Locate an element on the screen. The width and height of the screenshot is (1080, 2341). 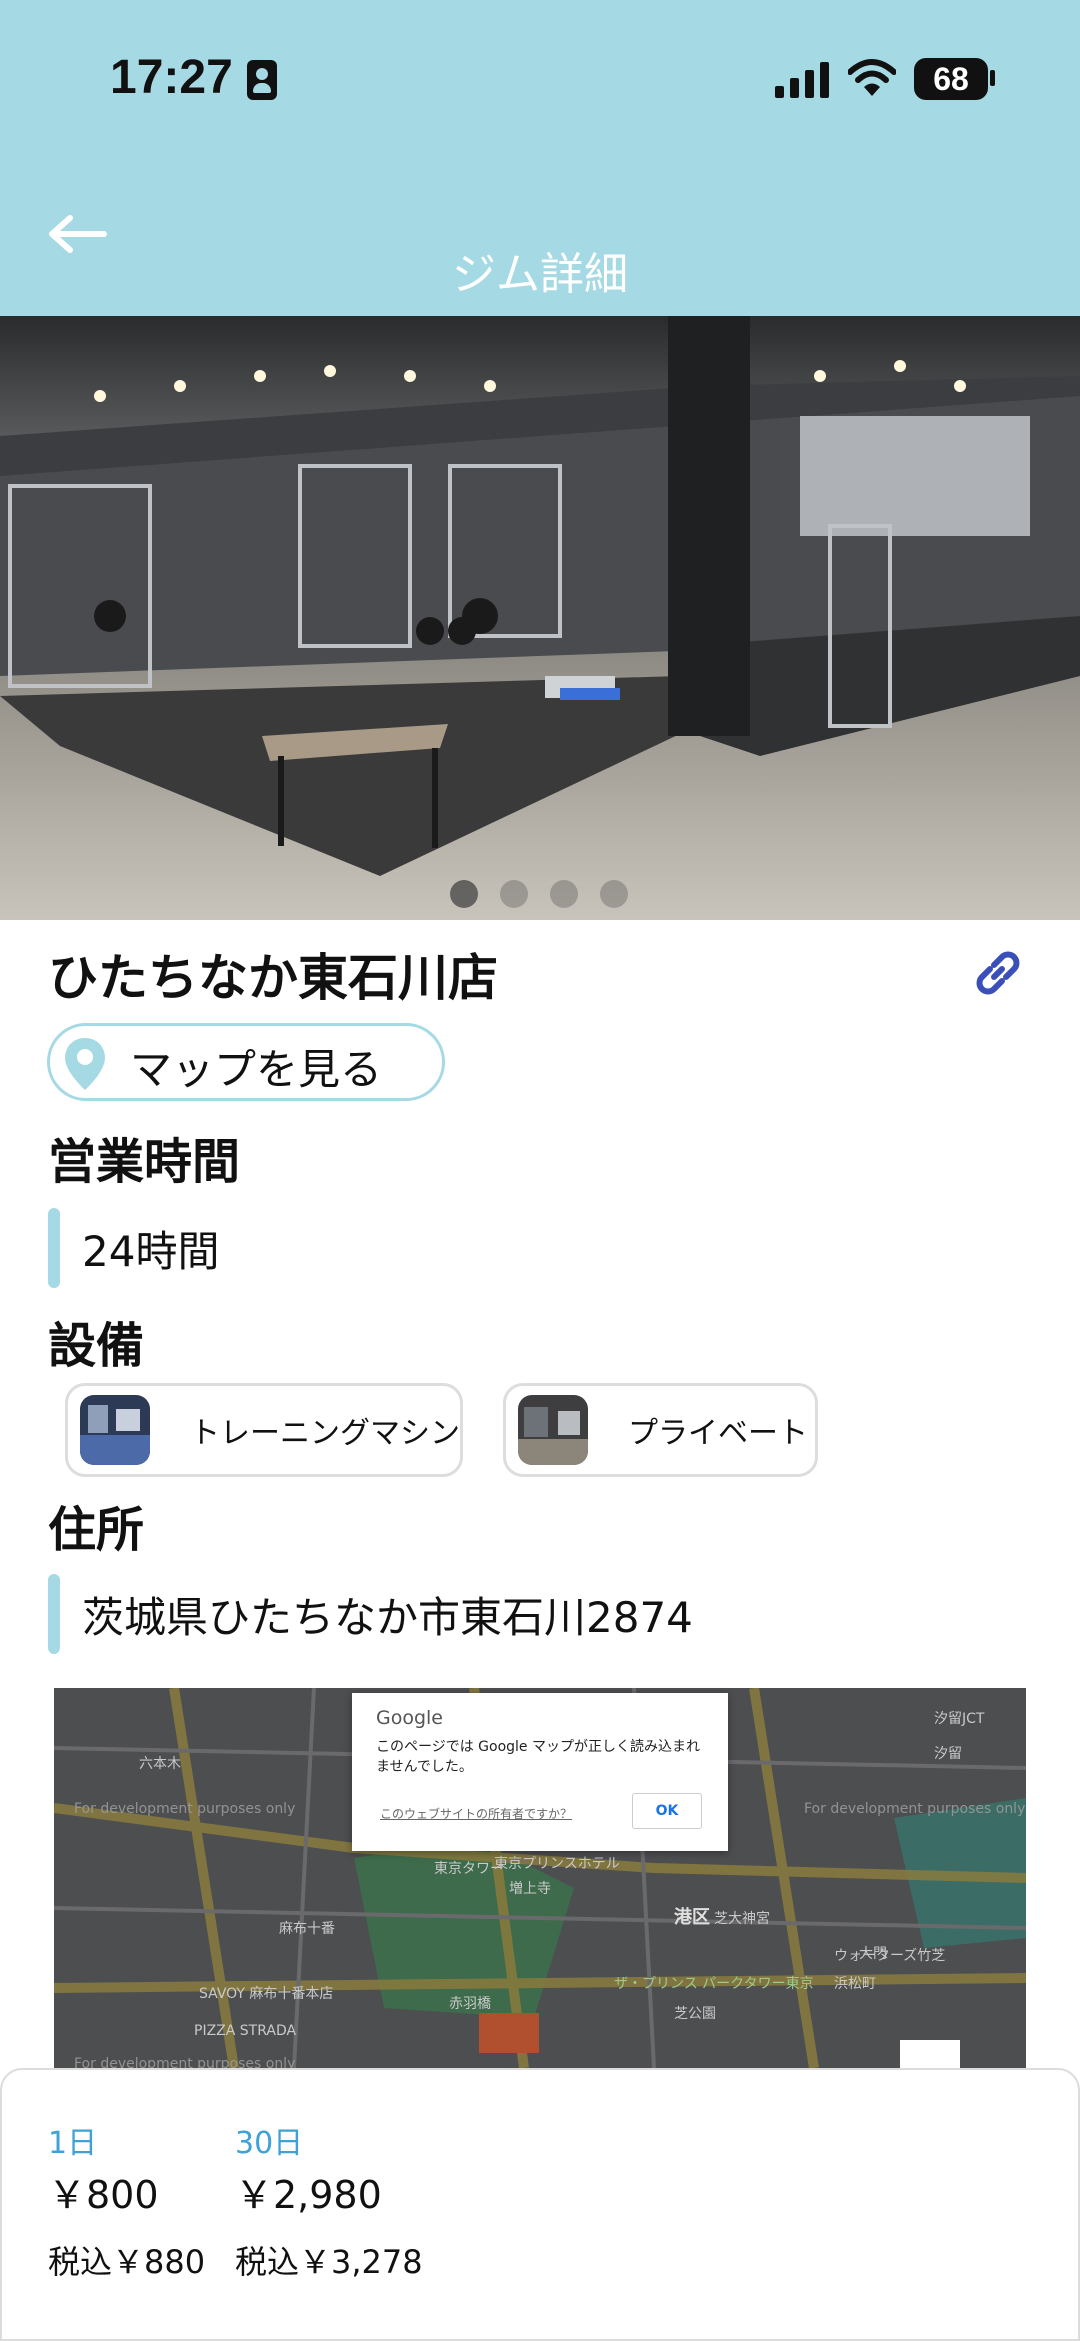
ok-button: OK is located at coordinates (667, 1811).